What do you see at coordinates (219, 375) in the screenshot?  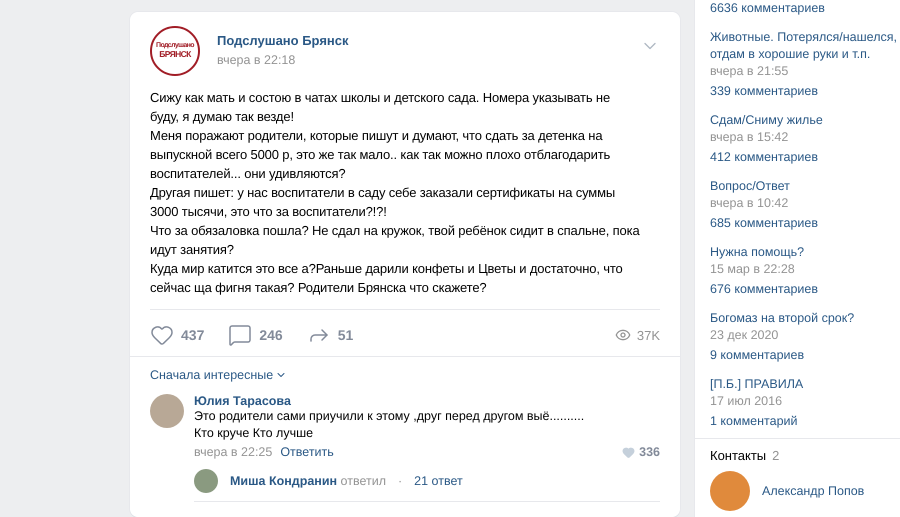 I see `sort-dropdown: Сначала интересные` at bounding box center [219, 375].